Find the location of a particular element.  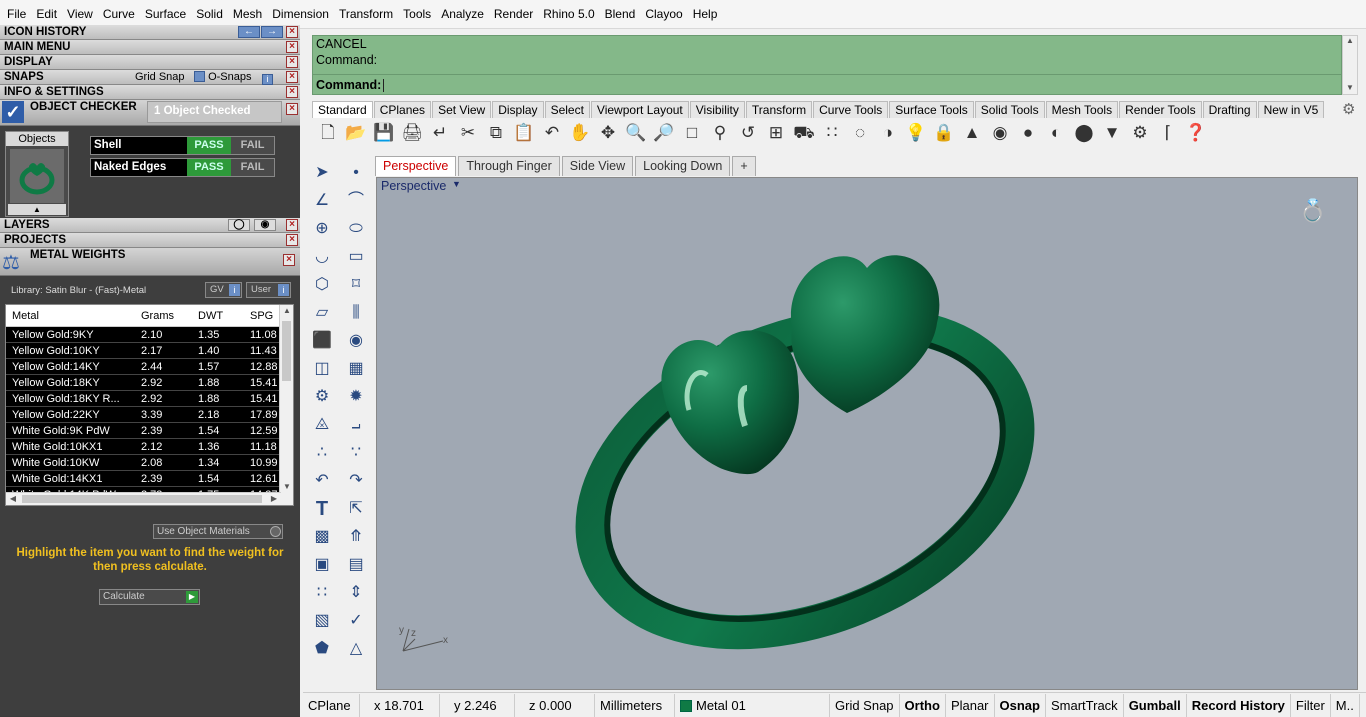

column-header-metal: Metal is located at coordinates (71, 315).